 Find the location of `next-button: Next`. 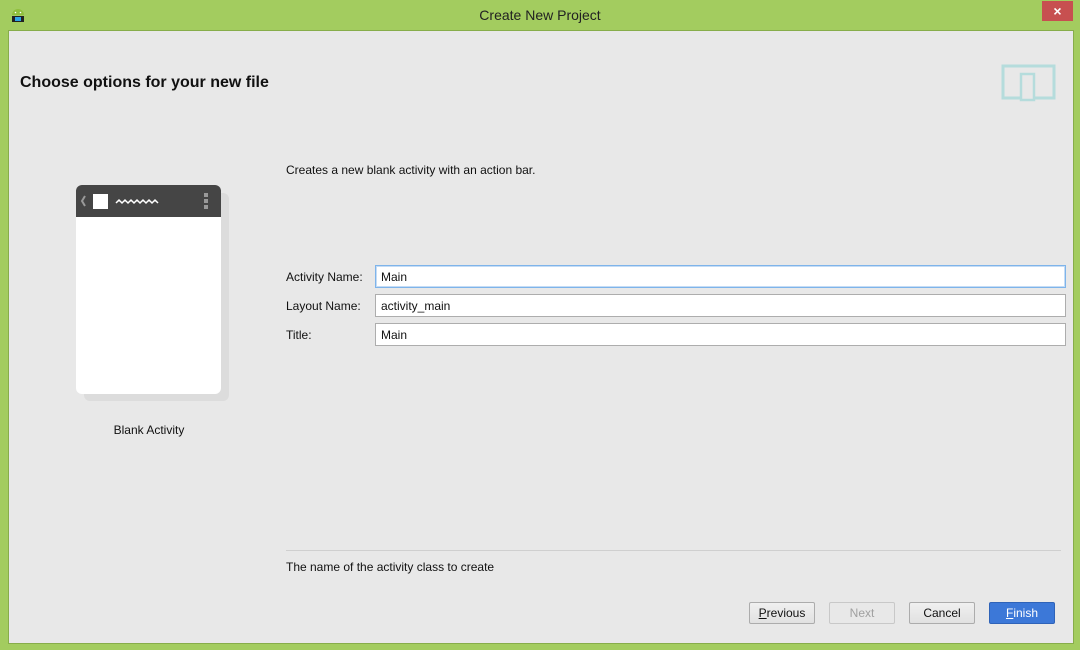

next-button: Next is located at coordinates (862, 613).